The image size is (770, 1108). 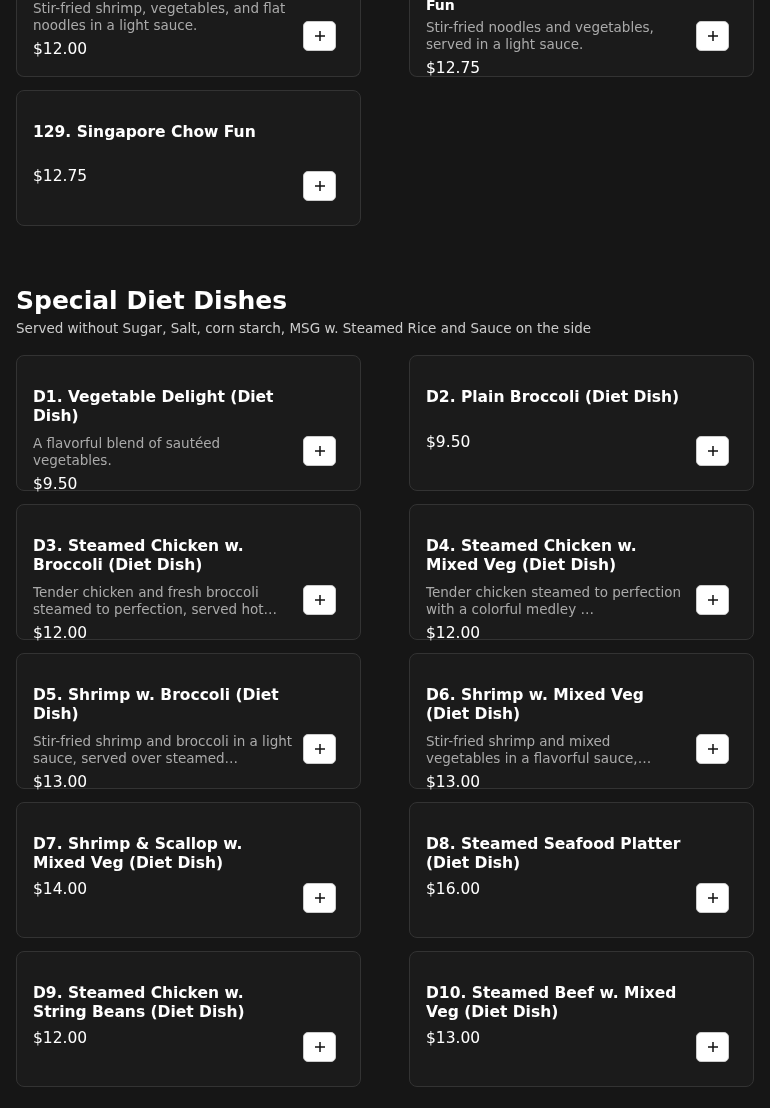 What do you see at coordinates (540, 36) in the screenshot?
I see `item-description: Stir-fried noodles and vegetables, served in a light sauce.` at bounding box center [540, 36].